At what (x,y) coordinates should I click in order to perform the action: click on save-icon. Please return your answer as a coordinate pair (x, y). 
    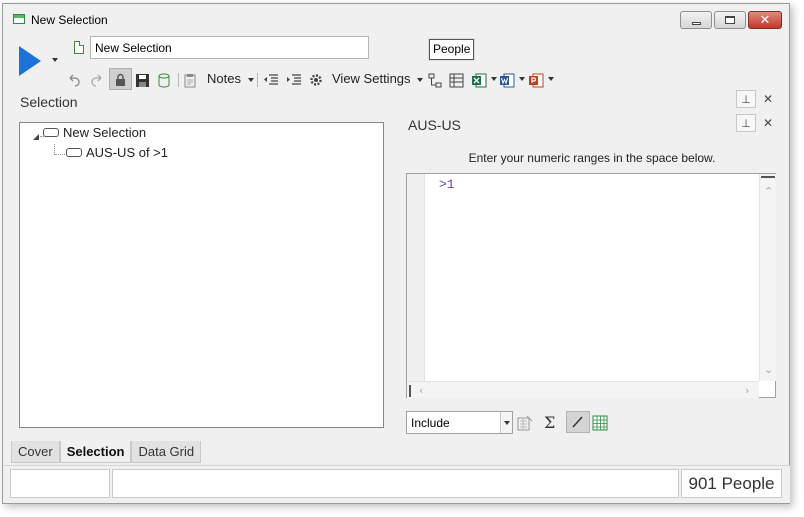
    Looking at the image, I should click on (142, 80).